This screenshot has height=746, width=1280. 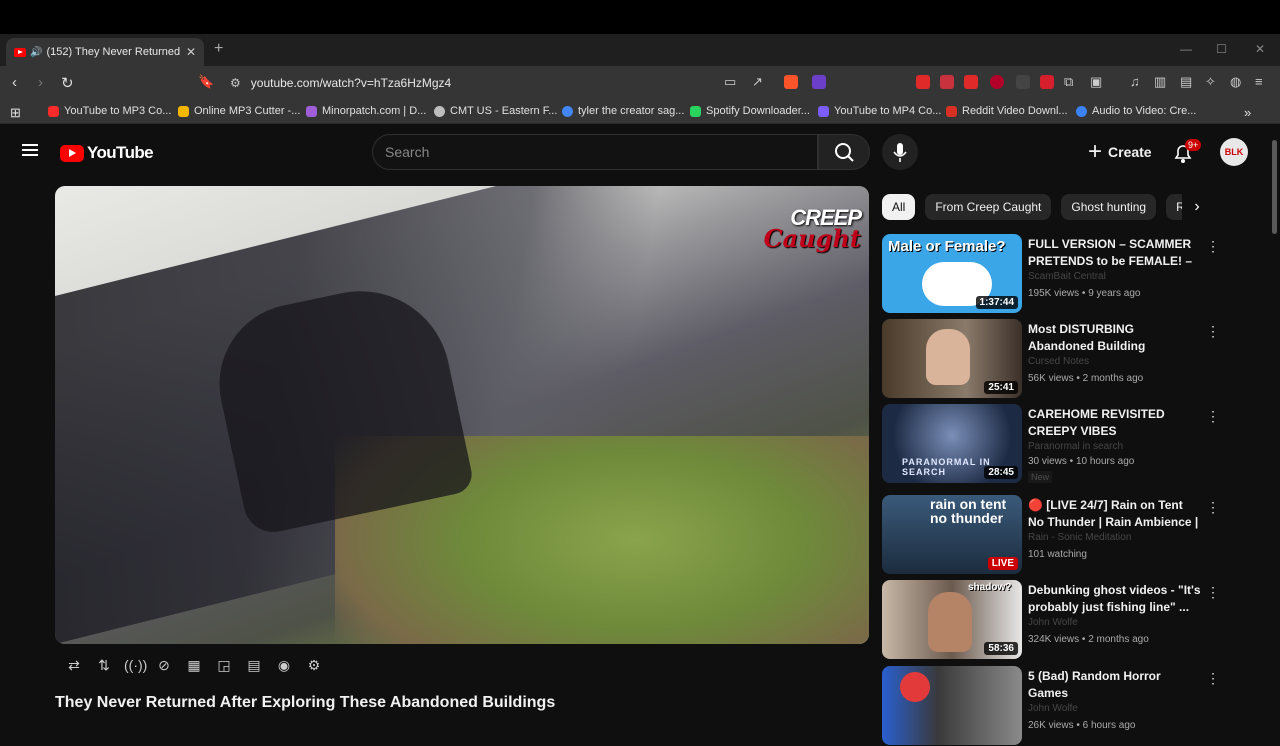 I want to click on maximize-icon: ☐, so click(x=1221, y=49).